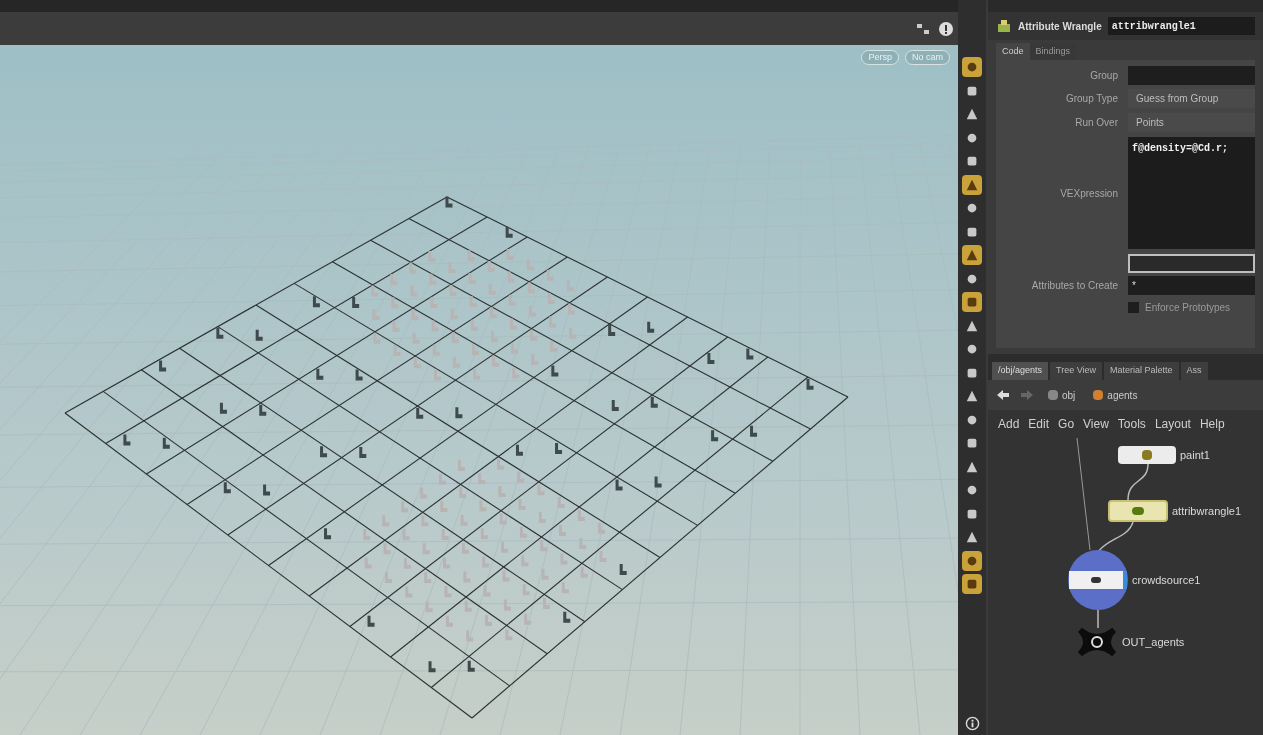 Image resolution: width=1263 pixels, height=735 pixels. What do you see at coordinates (1115, 395) in the screenshot?
I see `path-crumb: agents` at bounding box center [1115, 395].